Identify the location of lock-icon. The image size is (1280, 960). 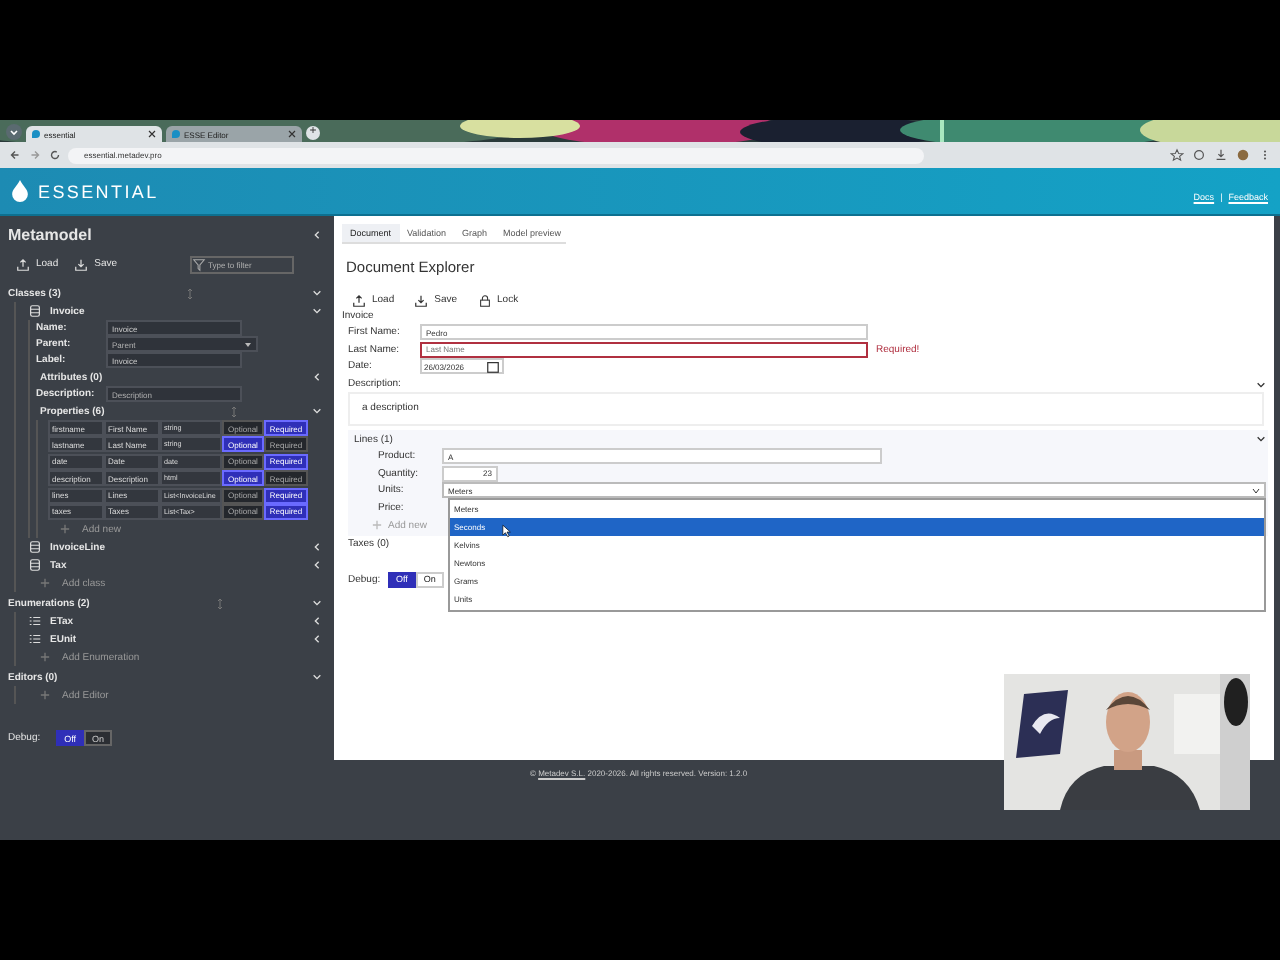
(484, 300).